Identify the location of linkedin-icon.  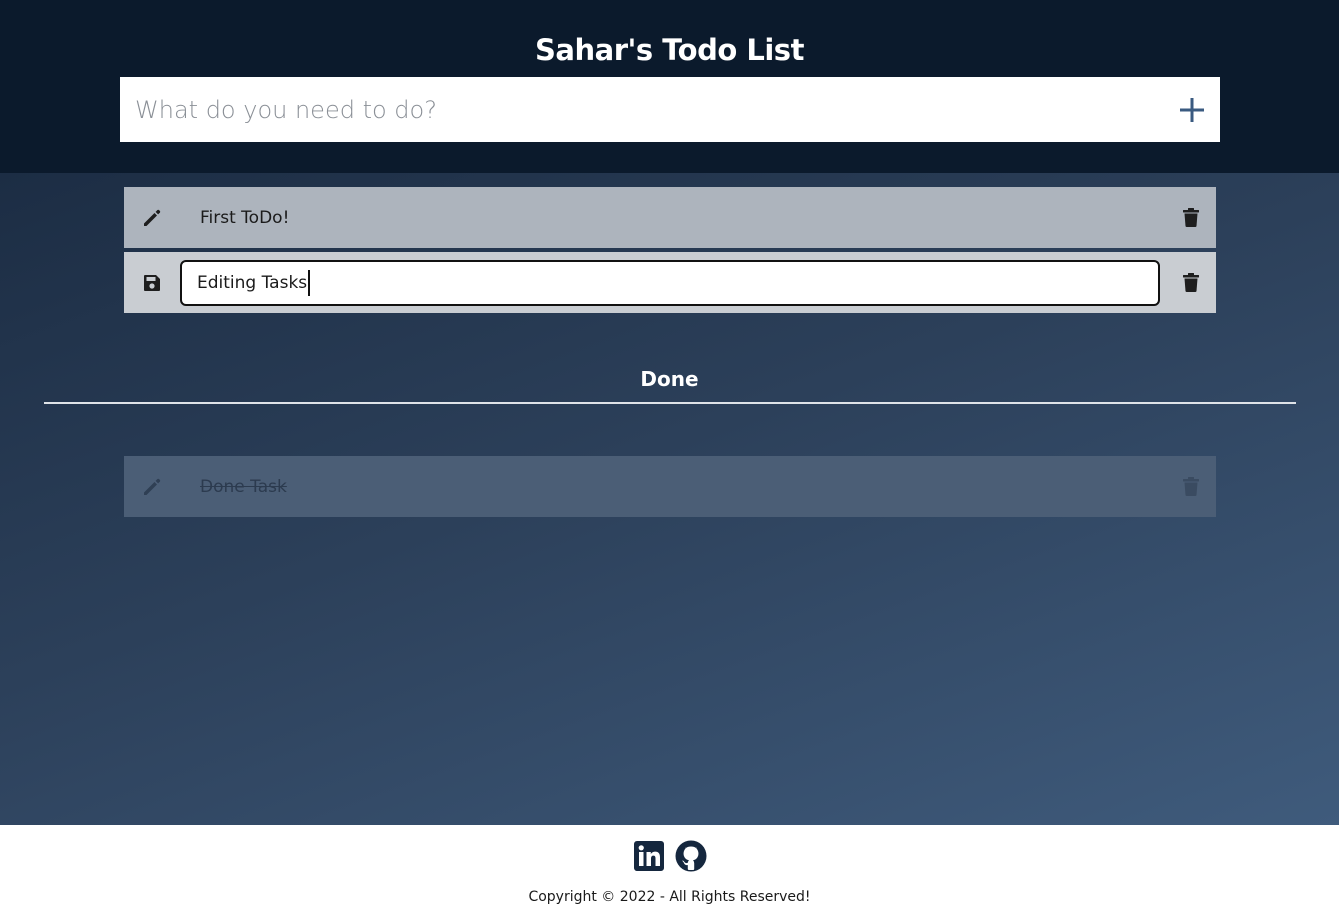
(648, 856).